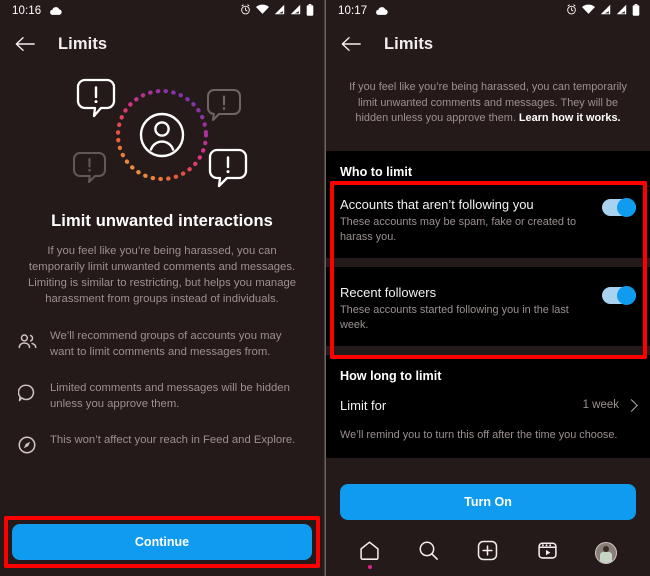 This screenshot has width=650, height=576. What do you see at coordinates (162, 44) in the screenshot?
I see `app-bar-left: Limits` at bounding box center [162, 44].